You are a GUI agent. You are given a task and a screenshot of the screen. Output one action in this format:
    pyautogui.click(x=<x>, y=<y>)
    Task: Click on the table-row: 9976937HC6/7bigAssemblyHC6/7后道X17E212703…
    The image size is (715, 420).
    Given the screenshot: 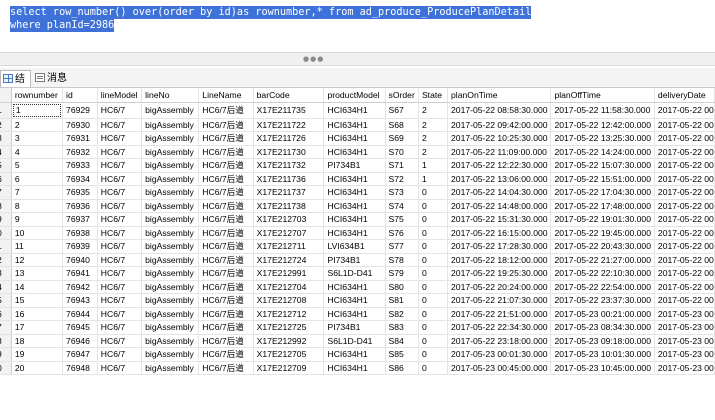 What is the action you would take?
    pyautogui.click(x=357, y=219)
    